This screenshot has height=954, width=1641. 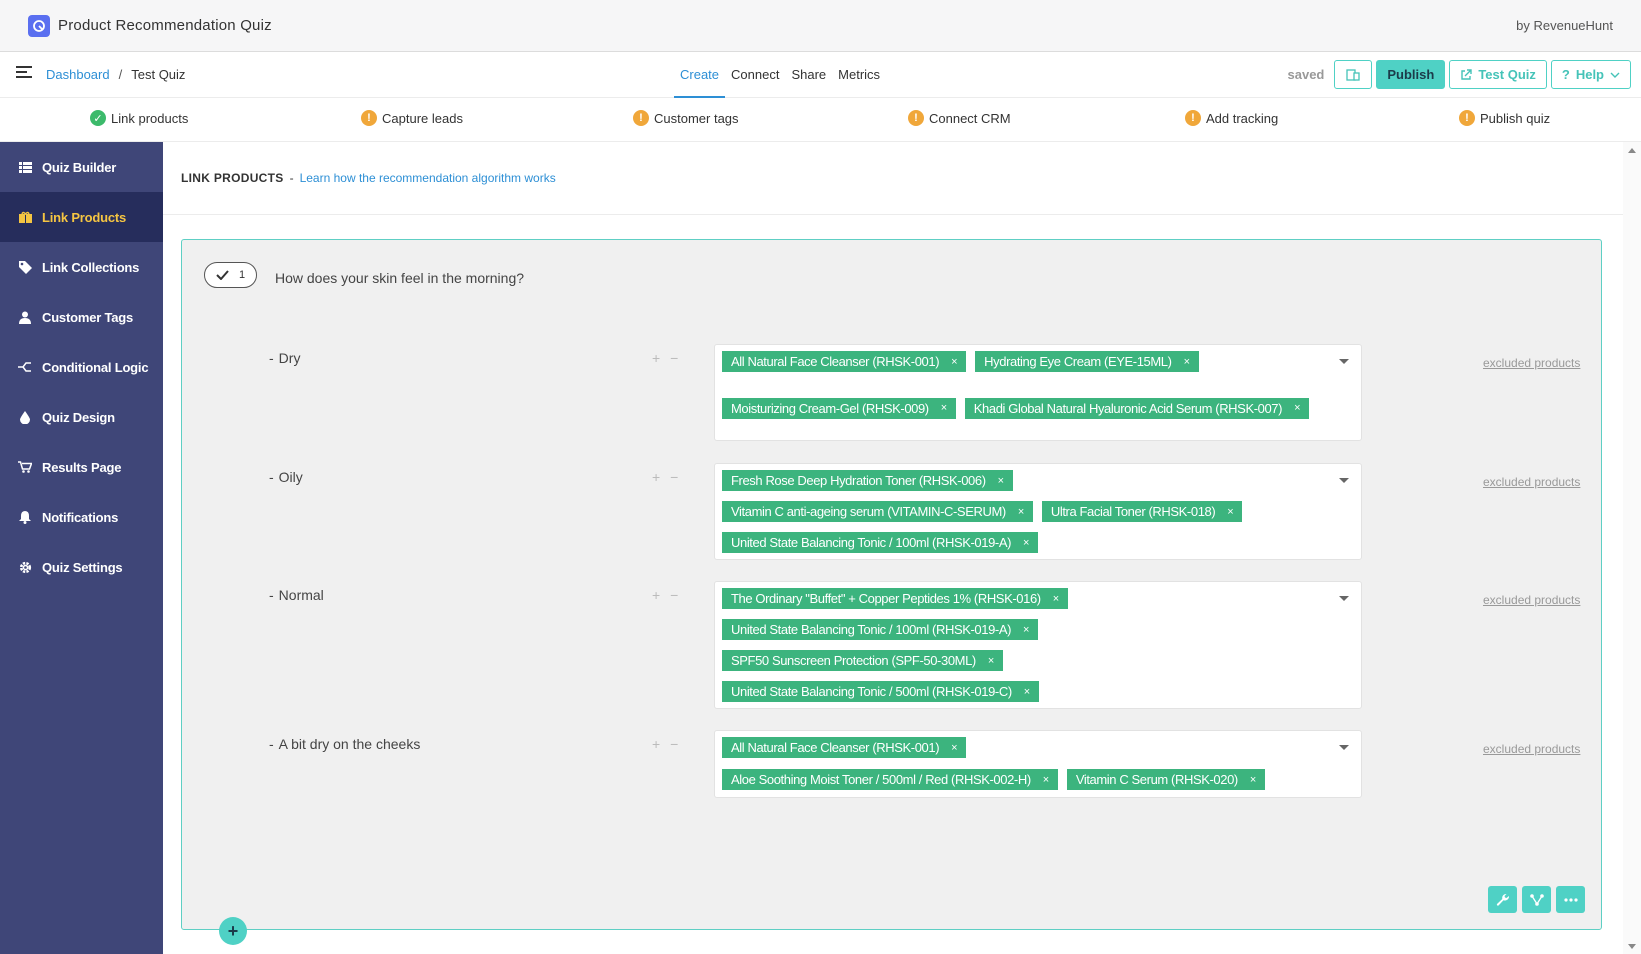 What do you see at coordinates (25, 367) in the screenshot?
I see `branch-icon` at bounding box center [25, 367].